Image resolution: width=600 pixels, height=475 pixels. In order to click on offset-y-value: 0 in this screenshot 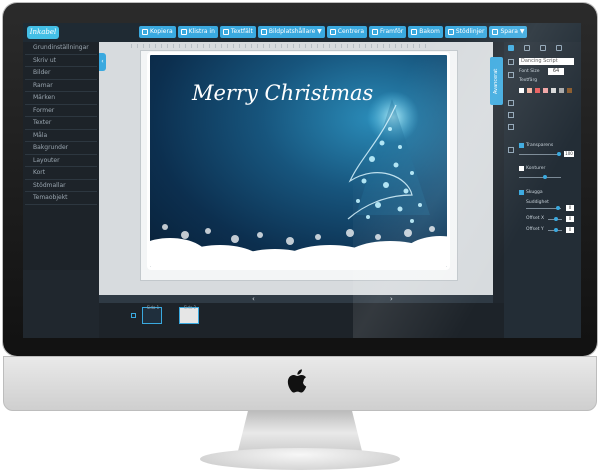, I will do `click(570, 230)`.